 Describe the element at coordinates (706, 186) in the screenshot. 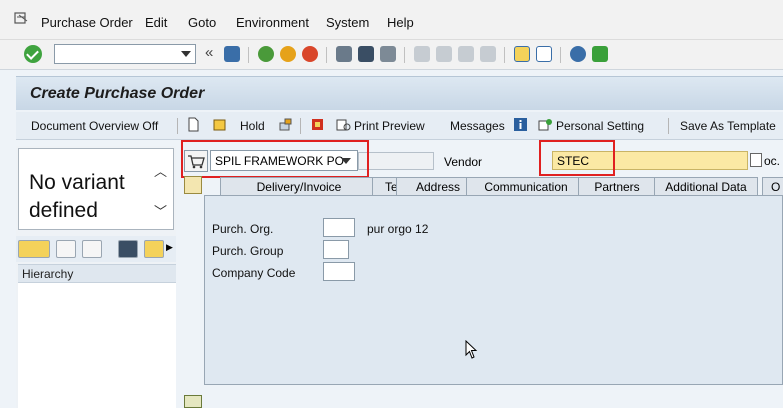

I see `tab-additional-data: Additional Data` at that location.